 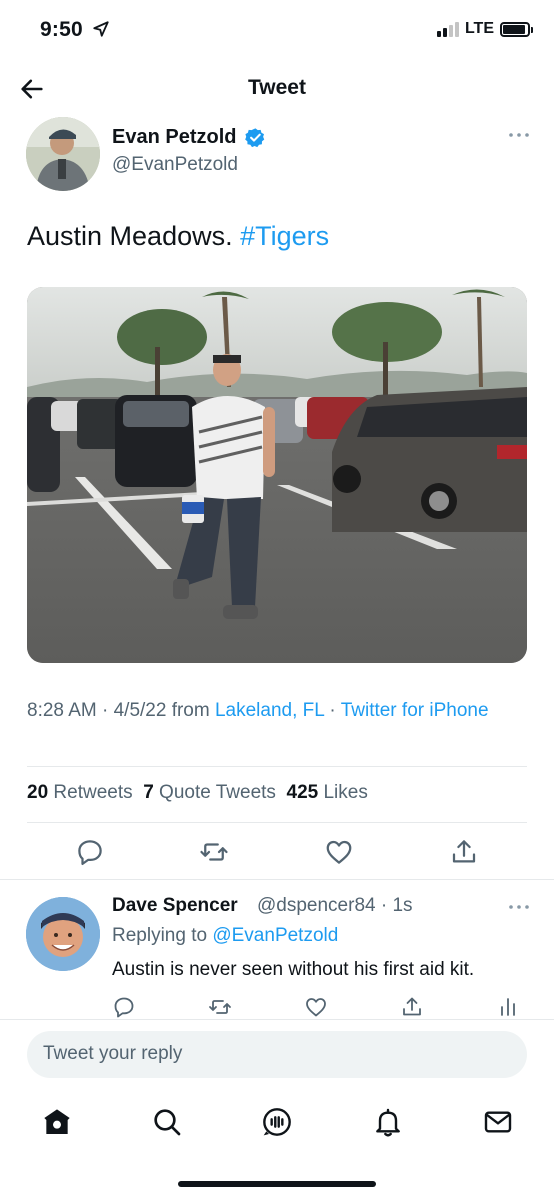 I want to click on replying-to: Replying to @EvanPetzold, so click(x=225, y=936).